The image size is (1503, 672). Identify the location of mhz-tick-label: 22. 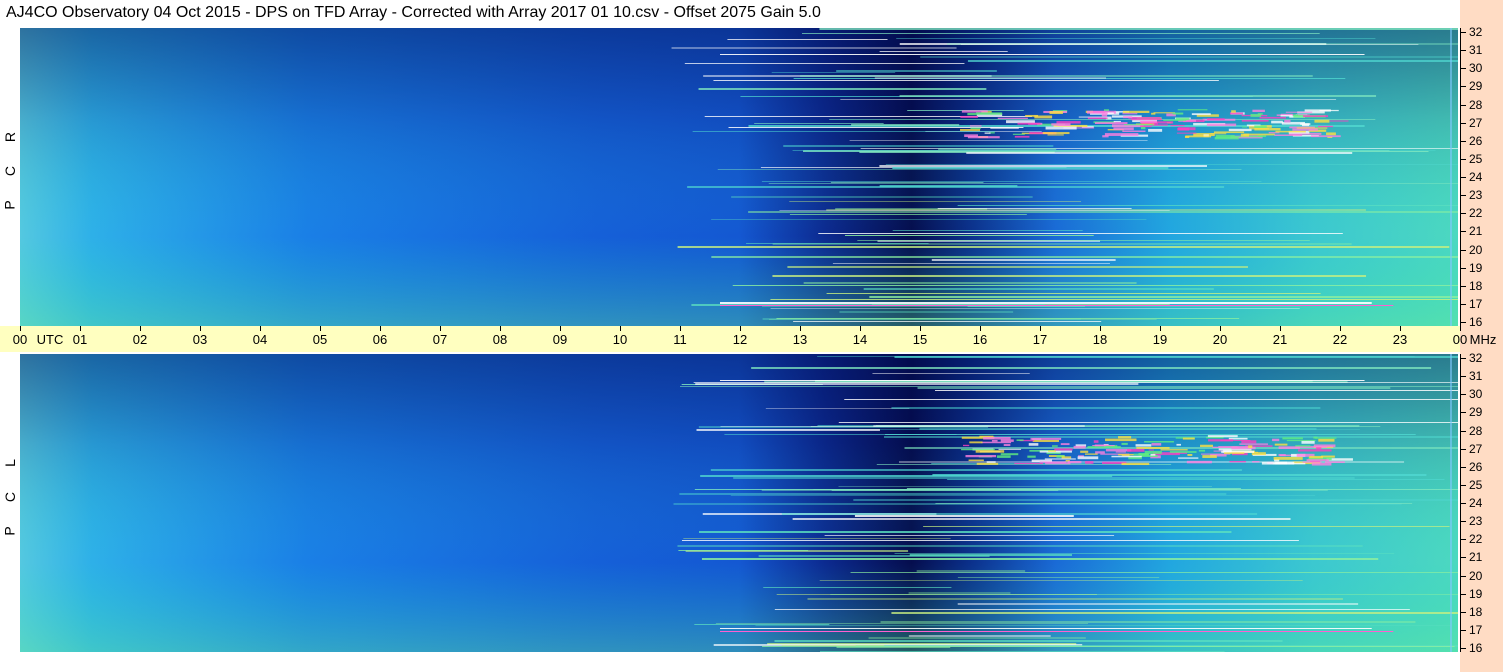
(1476, 539).